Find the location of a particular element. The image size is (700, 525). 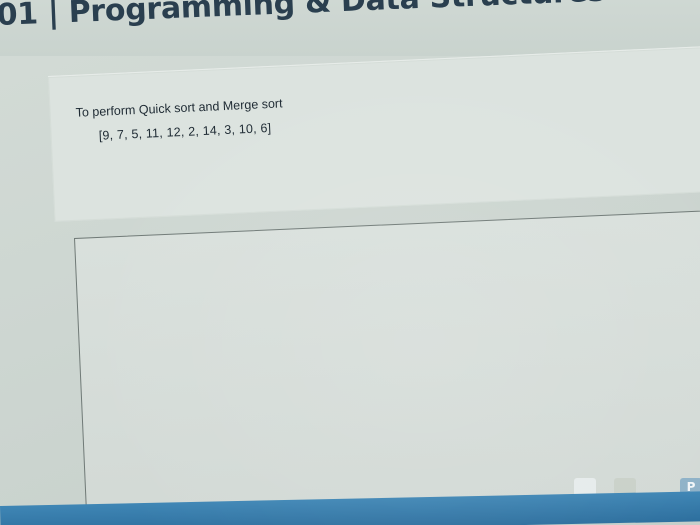

question-instruction: To perform Quick sort and Merge sort is located at coordinates (179, 108).